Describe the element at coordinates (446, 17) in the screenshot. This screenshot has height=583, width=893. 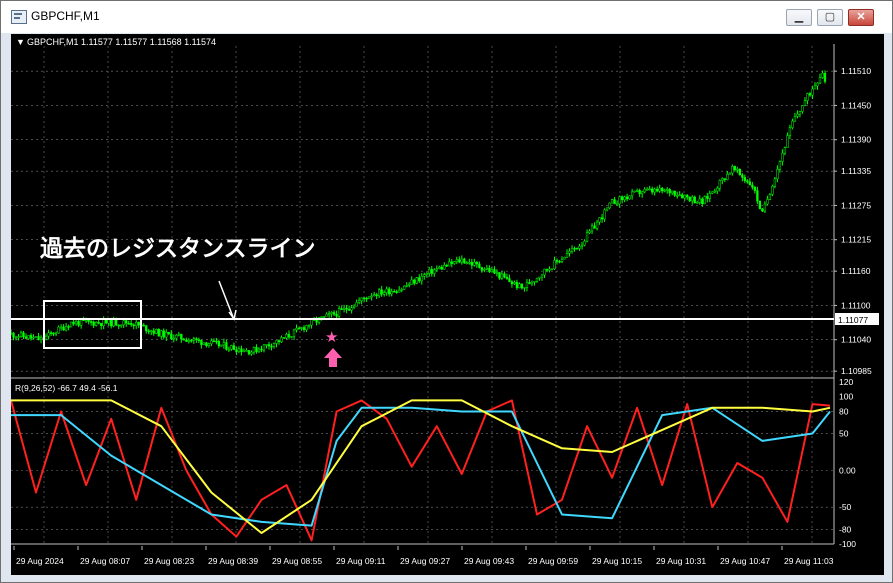
I see `title-bar: GBPCHF,M1 ▁ ▢ ✕` at that location.